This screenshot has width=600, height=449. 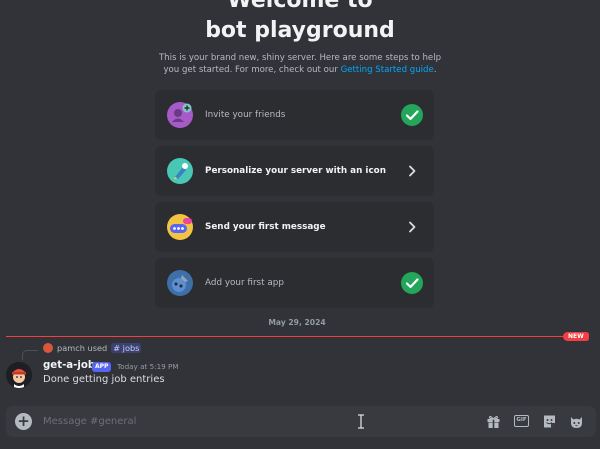 I want to click on personalize-brush-icon, so click(x=180, y=171).